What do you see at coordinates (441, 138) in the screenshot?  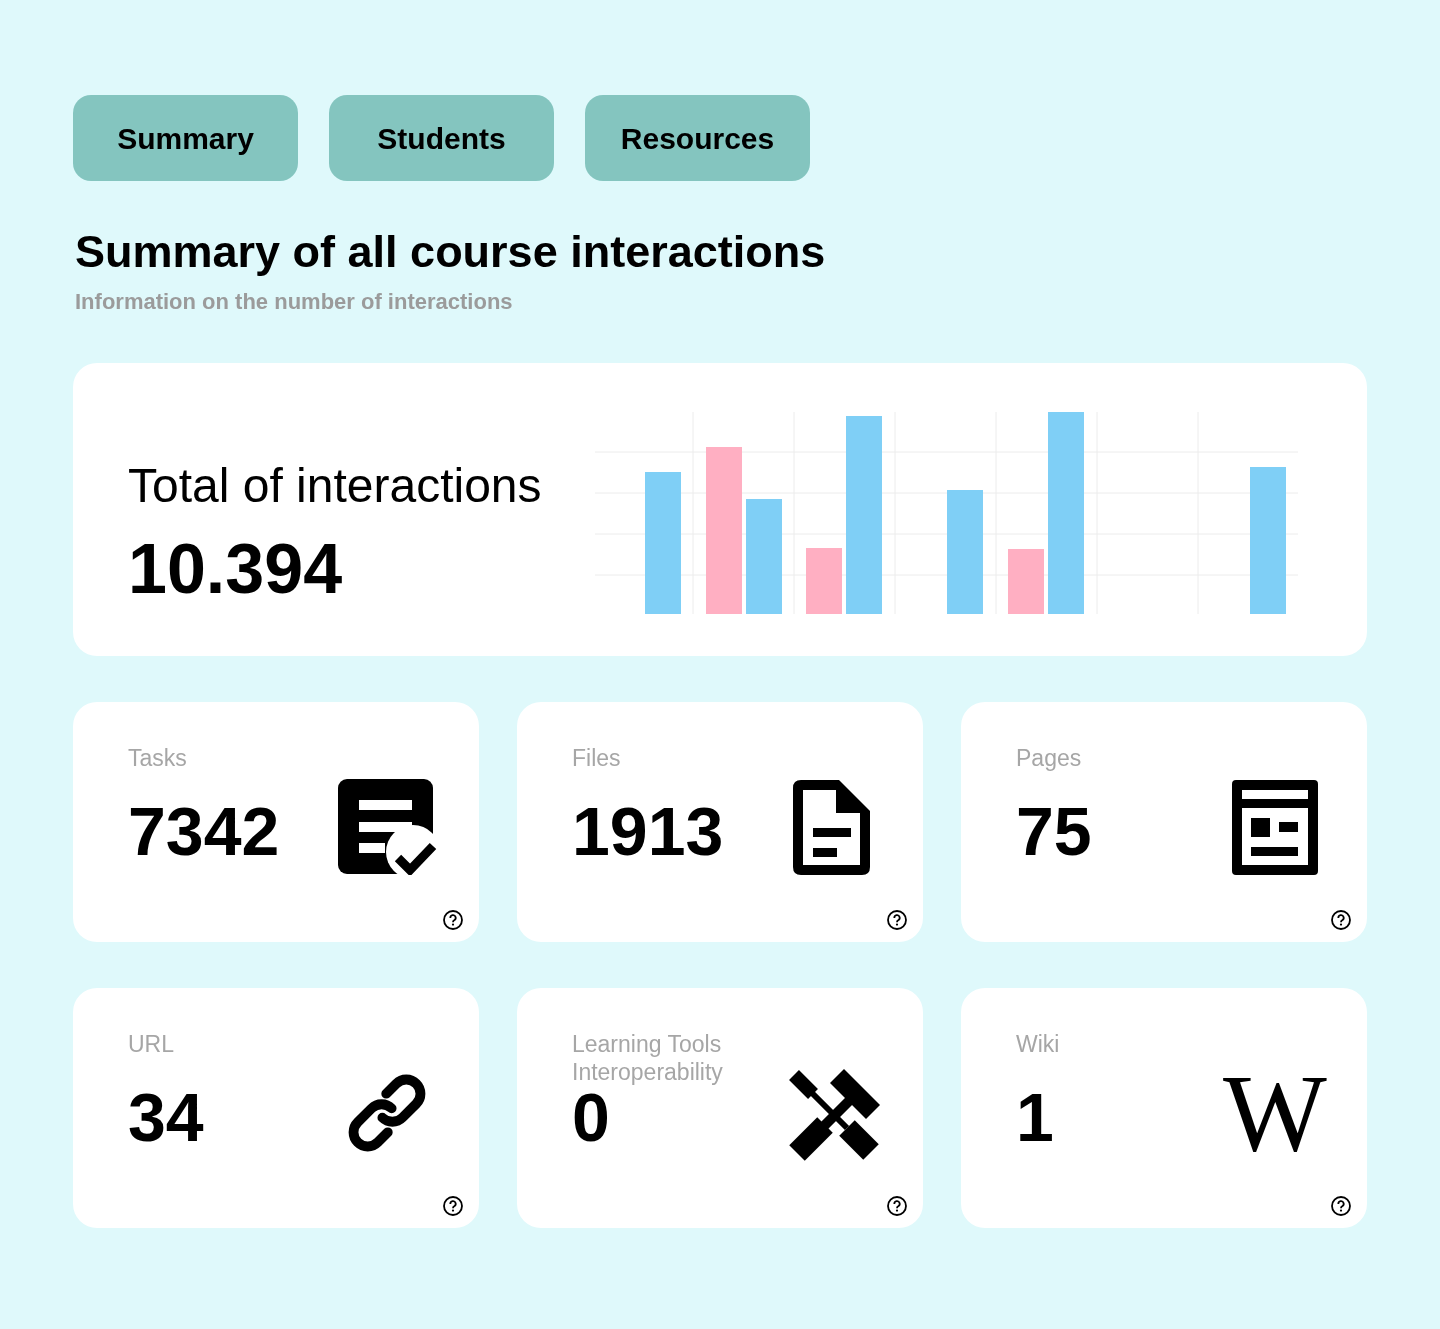 I see `tab: Students` at bounding box center [441, 138].